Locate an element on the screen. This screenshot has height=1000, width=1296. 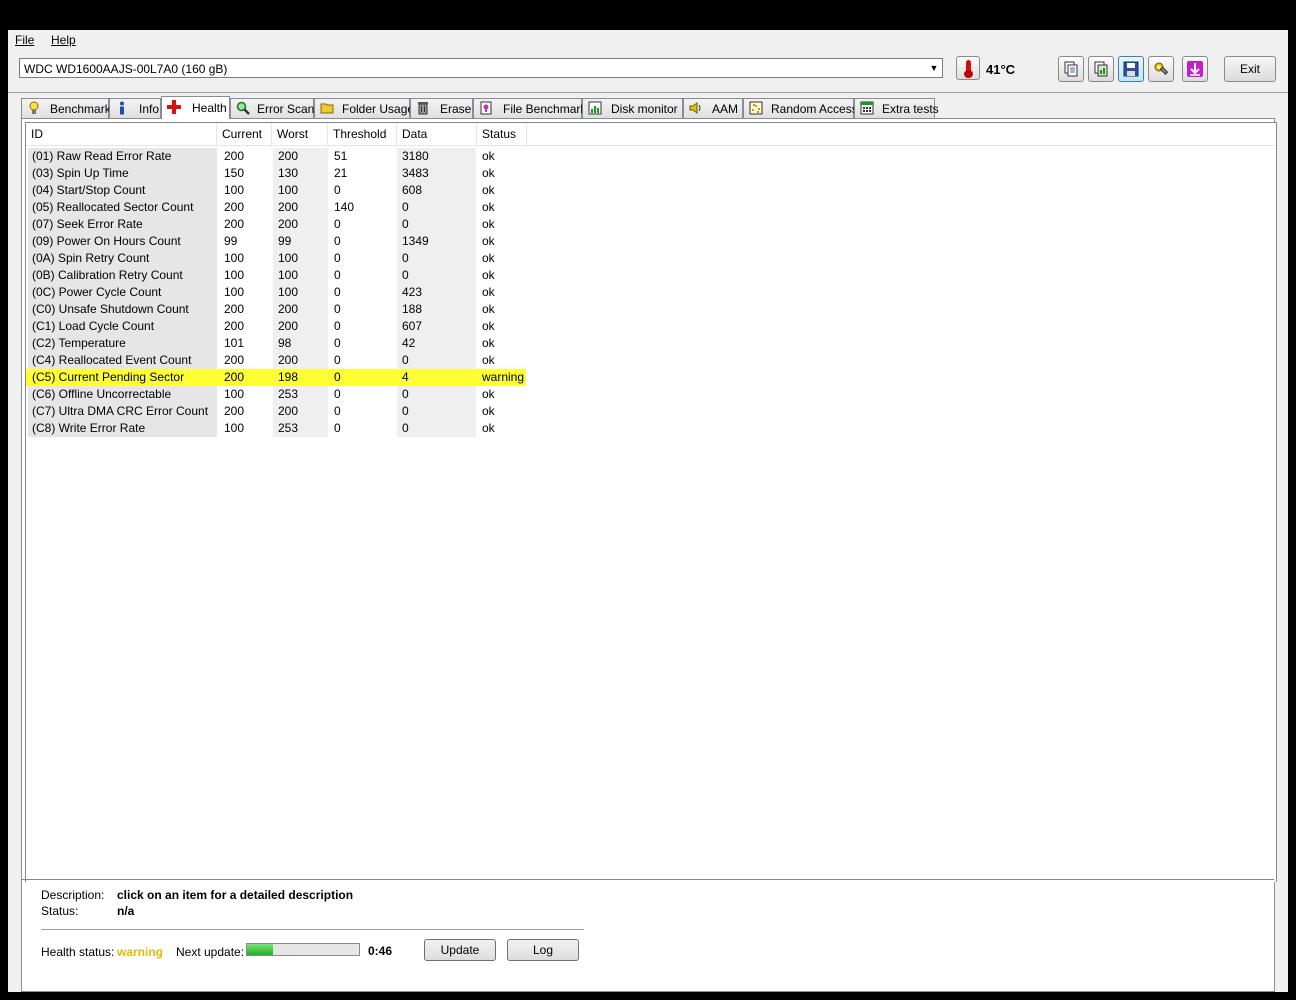
table-row: (C7) Ultra DMA CRC Error Count 200 200 0 0 ok is located at coordinates (276, 411).